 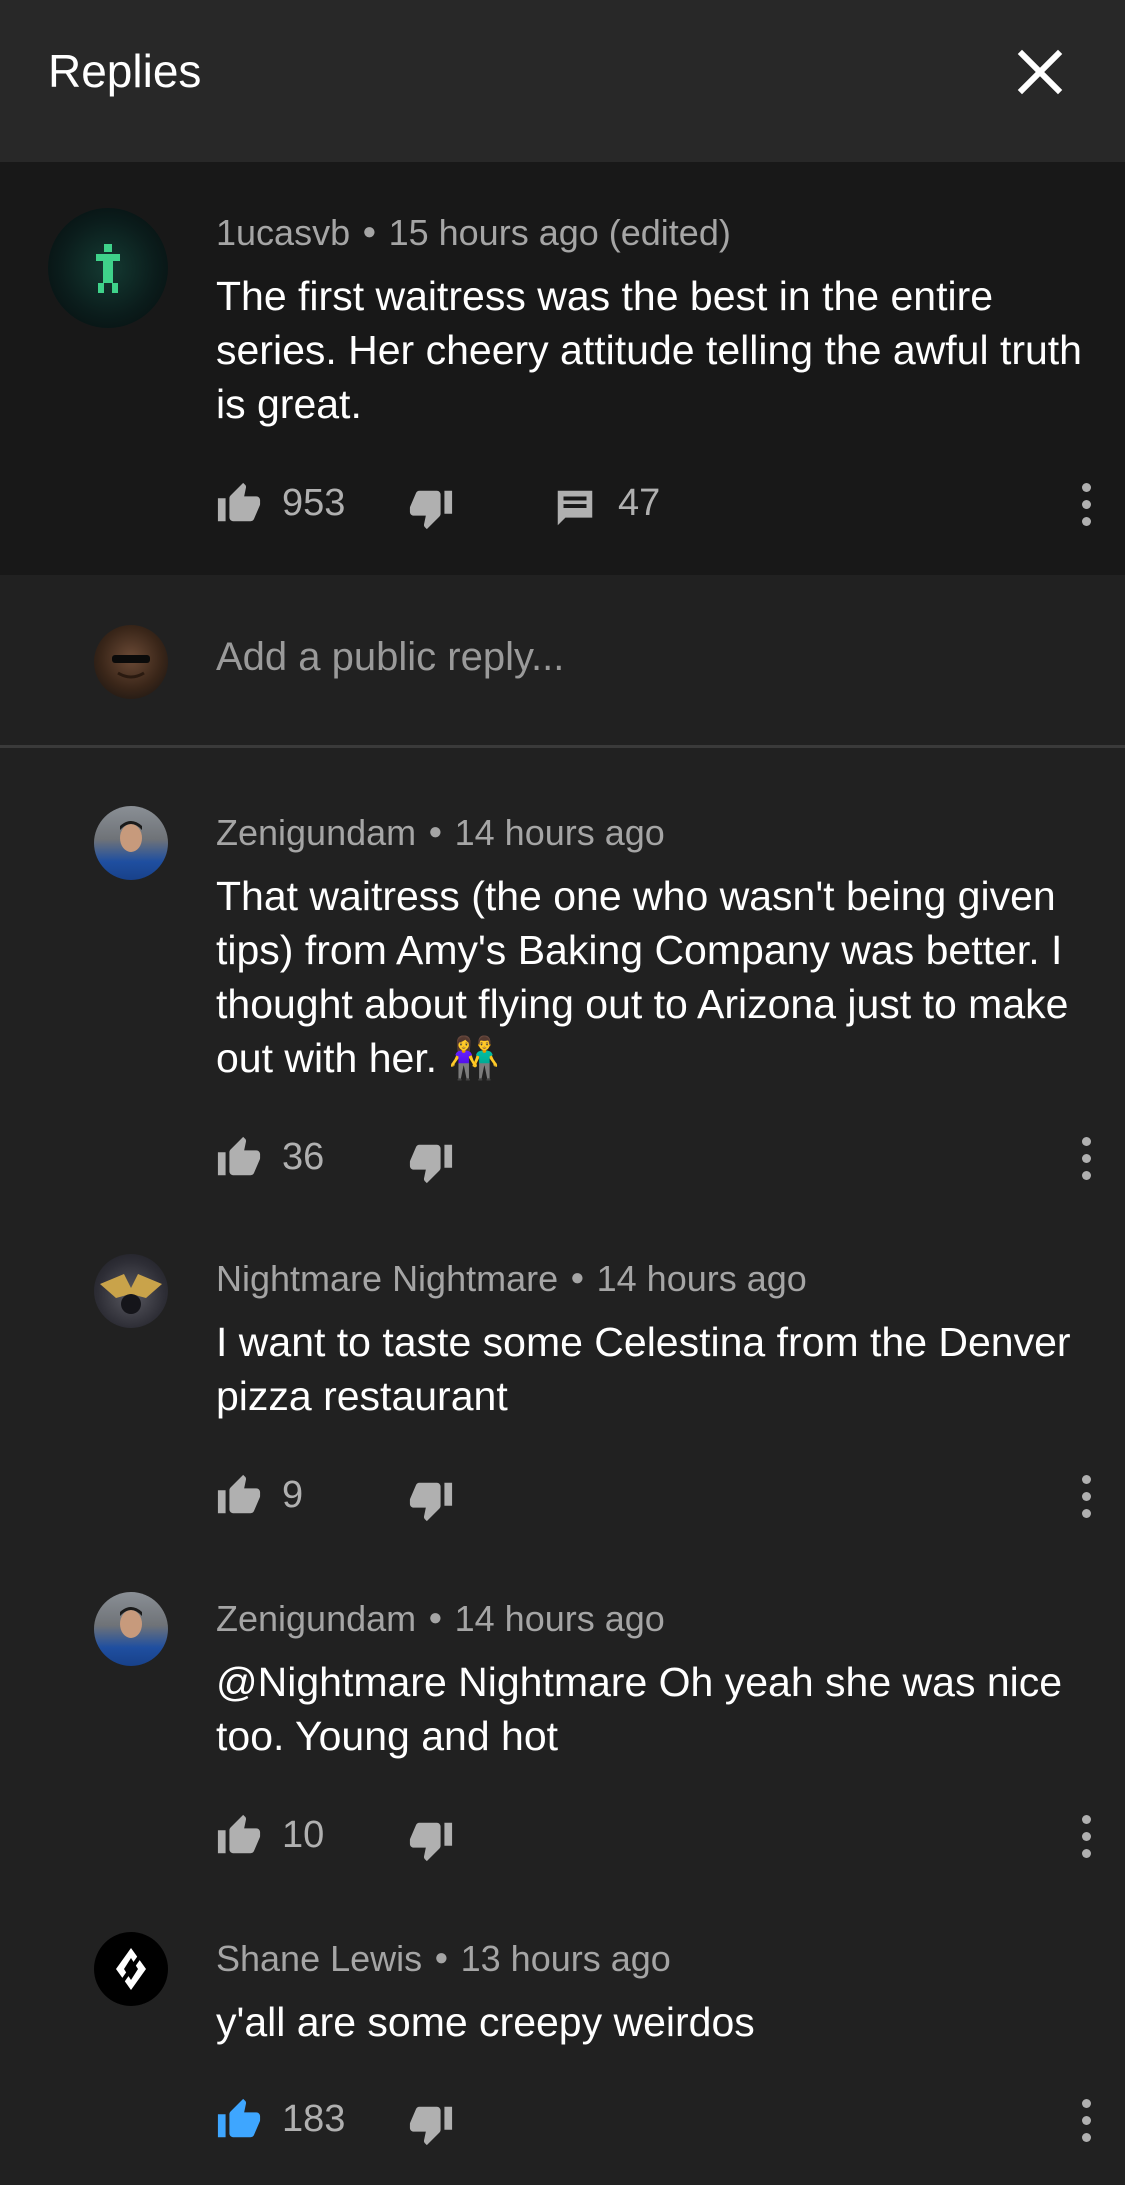 I want to click on user-avatar, so click(x=131, y=662).